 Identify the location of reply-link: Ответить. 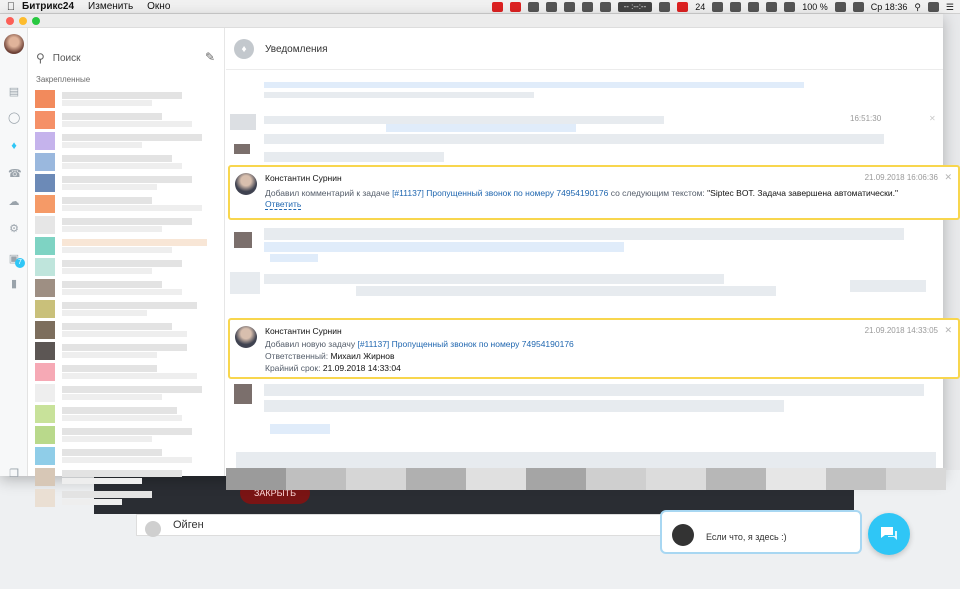
(283, 204).